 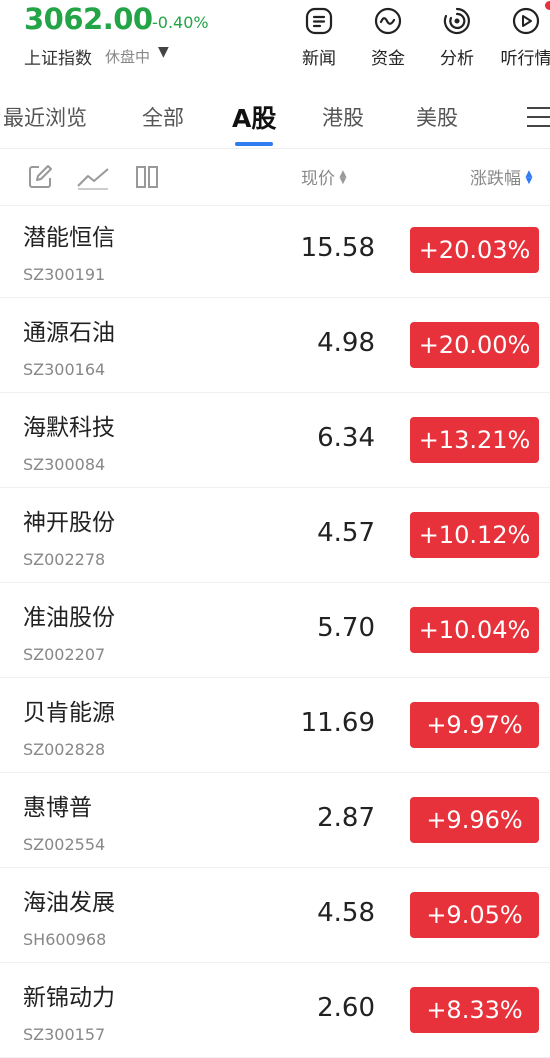 What do you see at coordinates (57, 808) in the screenshot?
I see `stock-name: 惠博普` at bounding box center [57, 808].